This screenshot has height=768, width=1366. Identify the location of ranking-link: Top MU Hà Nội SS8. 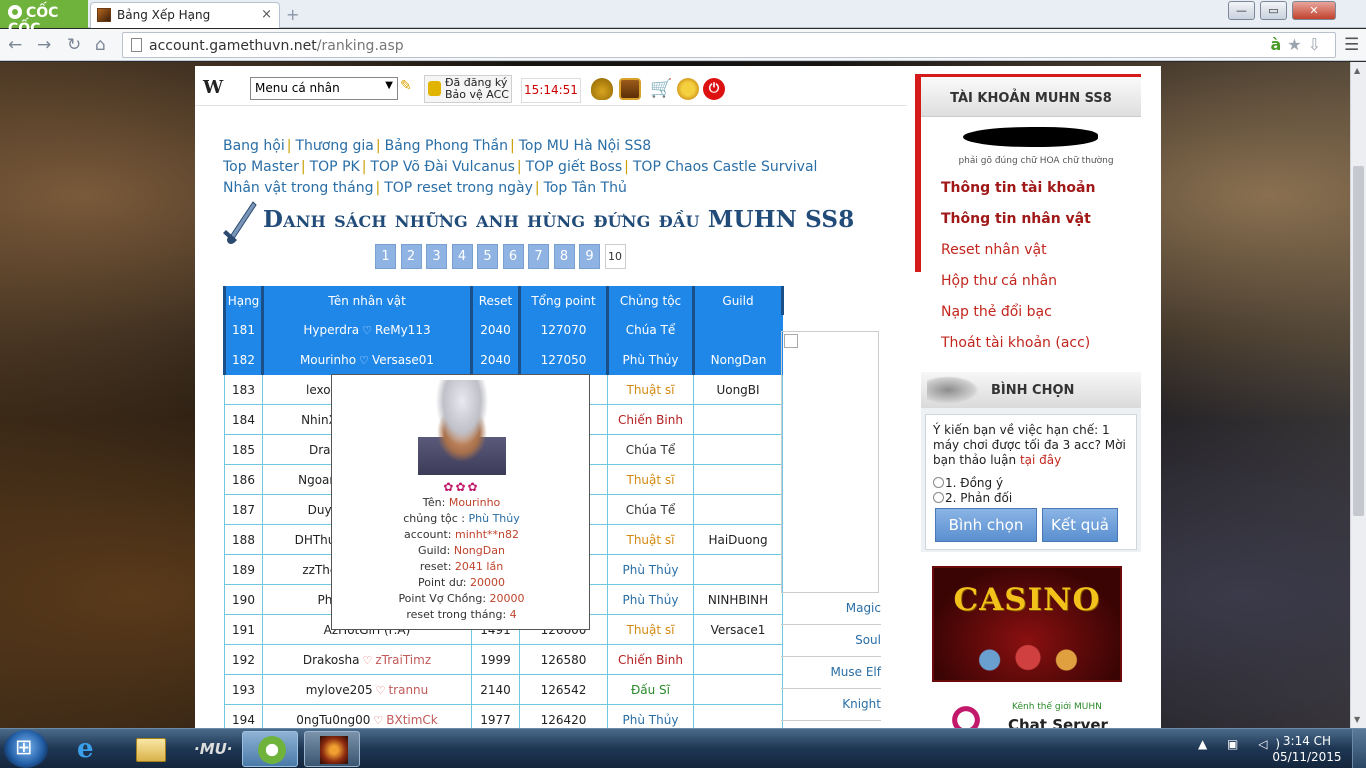
(585, 146).